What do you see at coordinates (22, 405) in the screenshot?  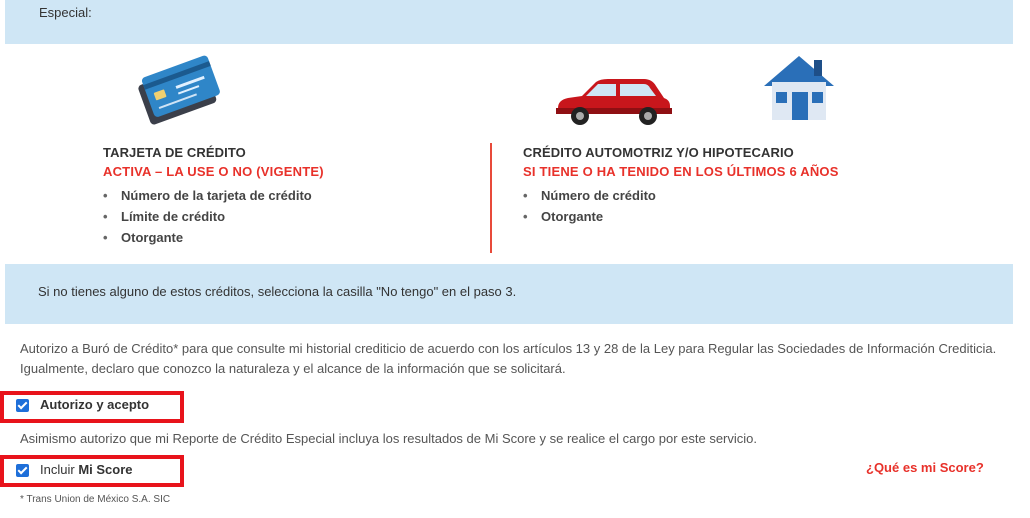 I see `authorize-checkbox` at bounding box center [22, 405].